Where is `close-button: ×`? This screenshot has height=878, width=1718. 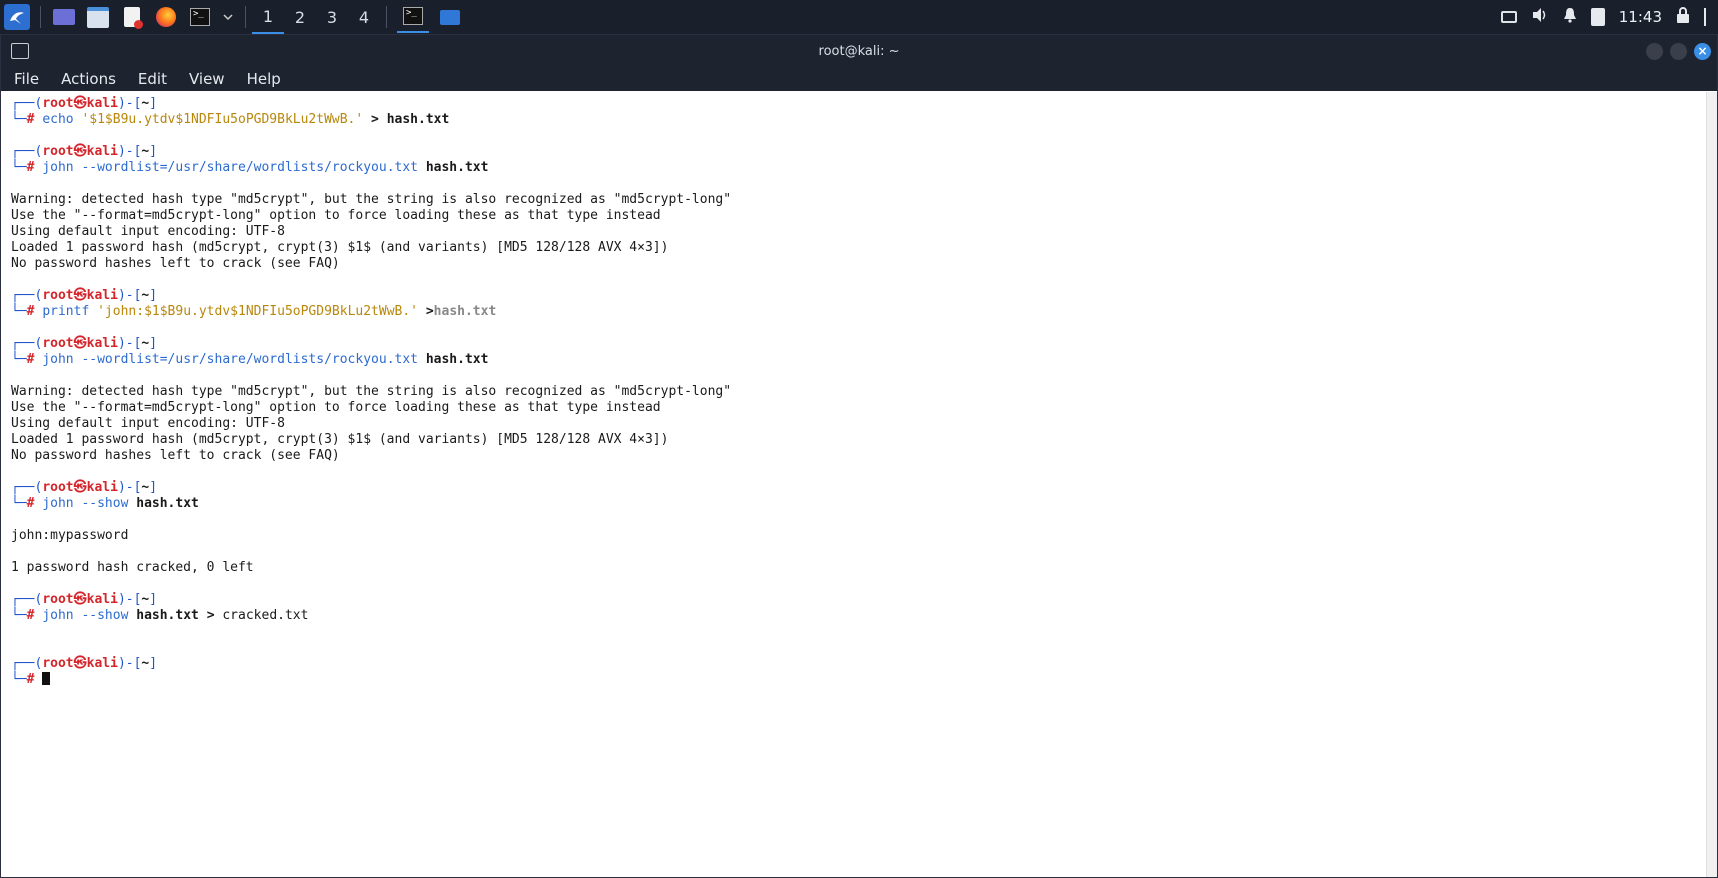 close-button: × is located at coordinates (1702, 51).